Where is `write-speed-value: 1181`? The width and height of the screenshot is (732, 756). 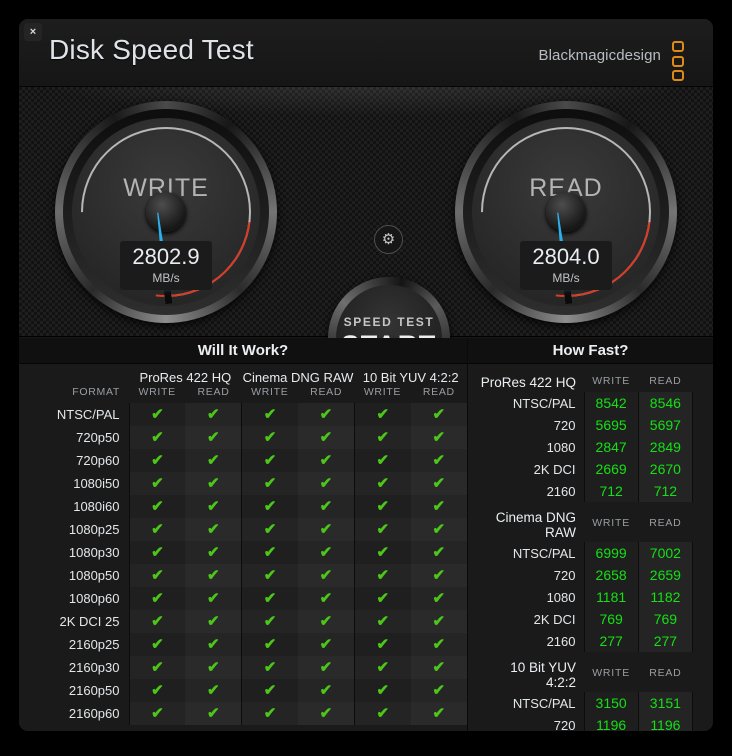
write-speed-value: 1181 is located at coordinates (611, 597).